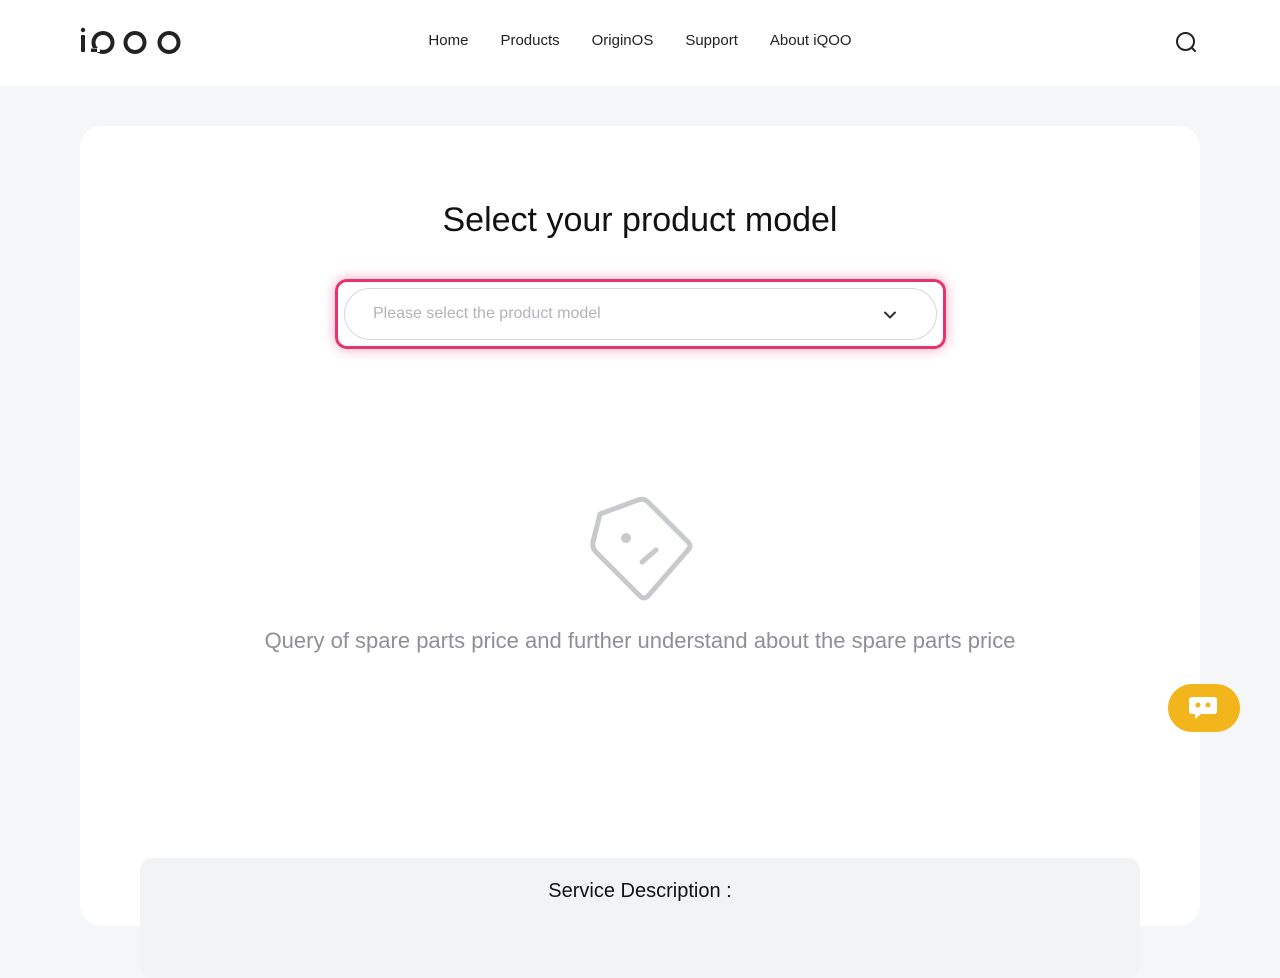 The width and height of the screenshot is (1280, 978). Describe the element at coordinates (640, 891) in the screenshot. I see `service-description-title: Service Description :` at that location.